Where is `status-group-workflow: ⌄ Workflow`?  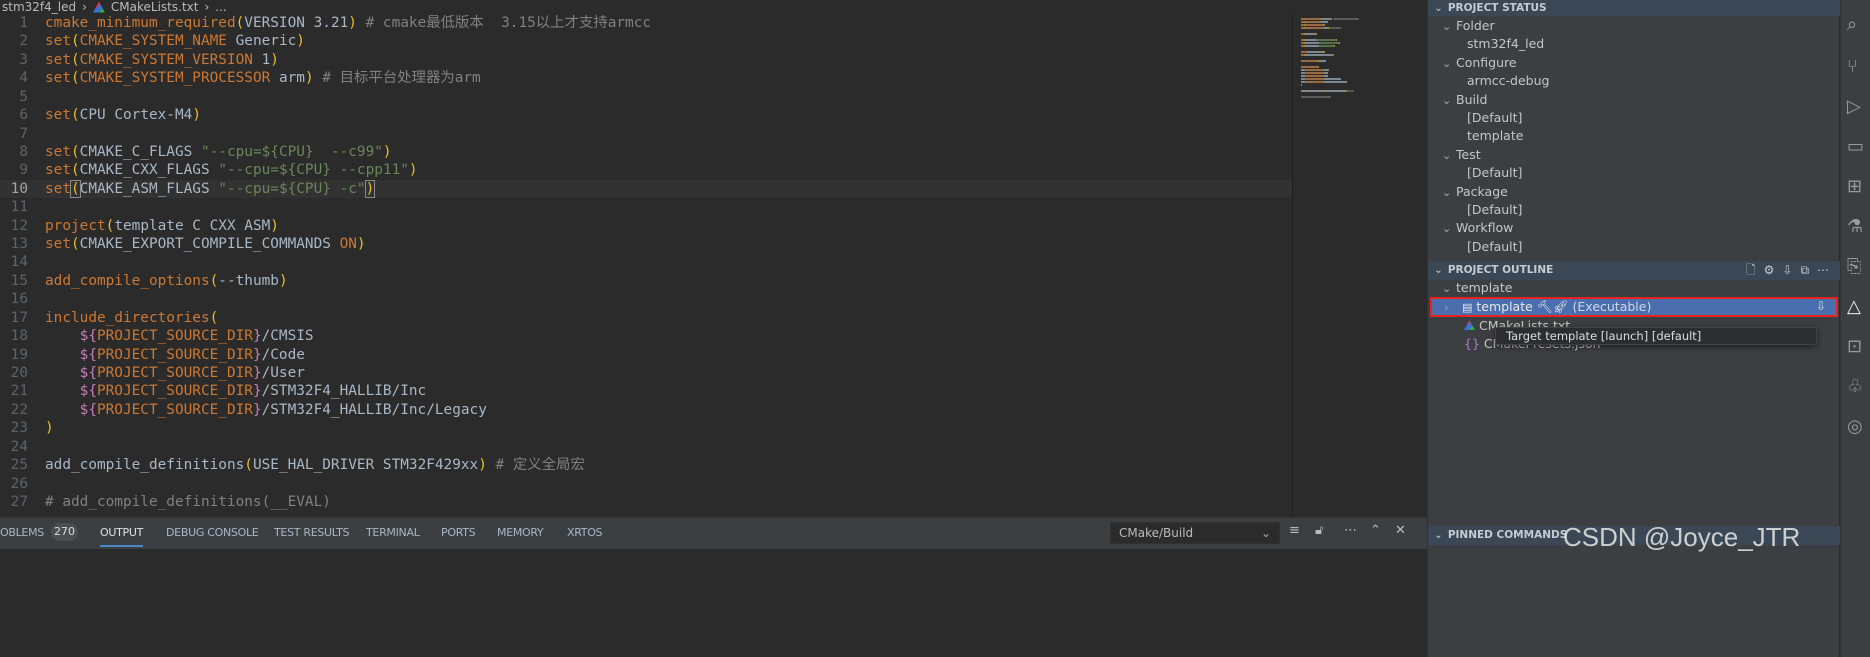
status-group-workflow: ⌄ Workflow is located at coordinates (1477, 228).